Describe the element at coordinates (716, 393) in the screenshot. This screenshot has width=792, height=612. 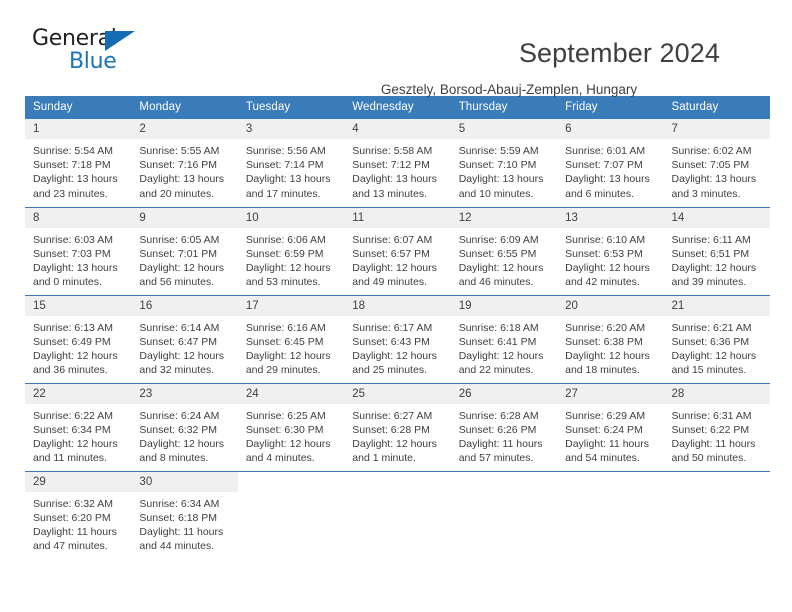
I see `day-number: 28` at that location.